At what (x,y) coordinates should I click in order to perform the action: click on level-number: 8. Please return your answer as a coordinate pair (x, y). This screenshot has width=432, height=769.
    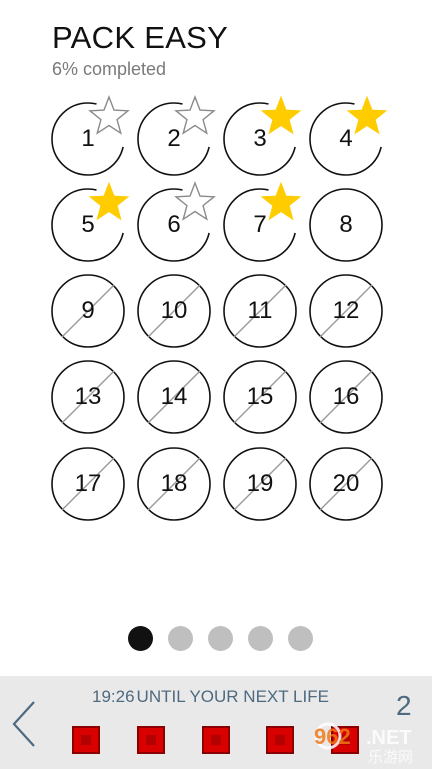
    Looking at the image, I should click on (346, 224).